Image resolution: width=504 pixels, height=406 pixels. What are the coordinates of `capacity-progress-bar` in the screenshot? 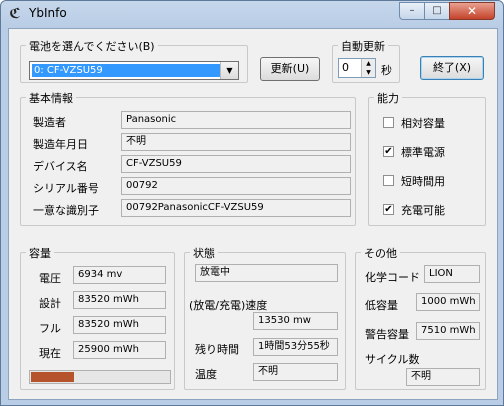 It's located at (100, 377).